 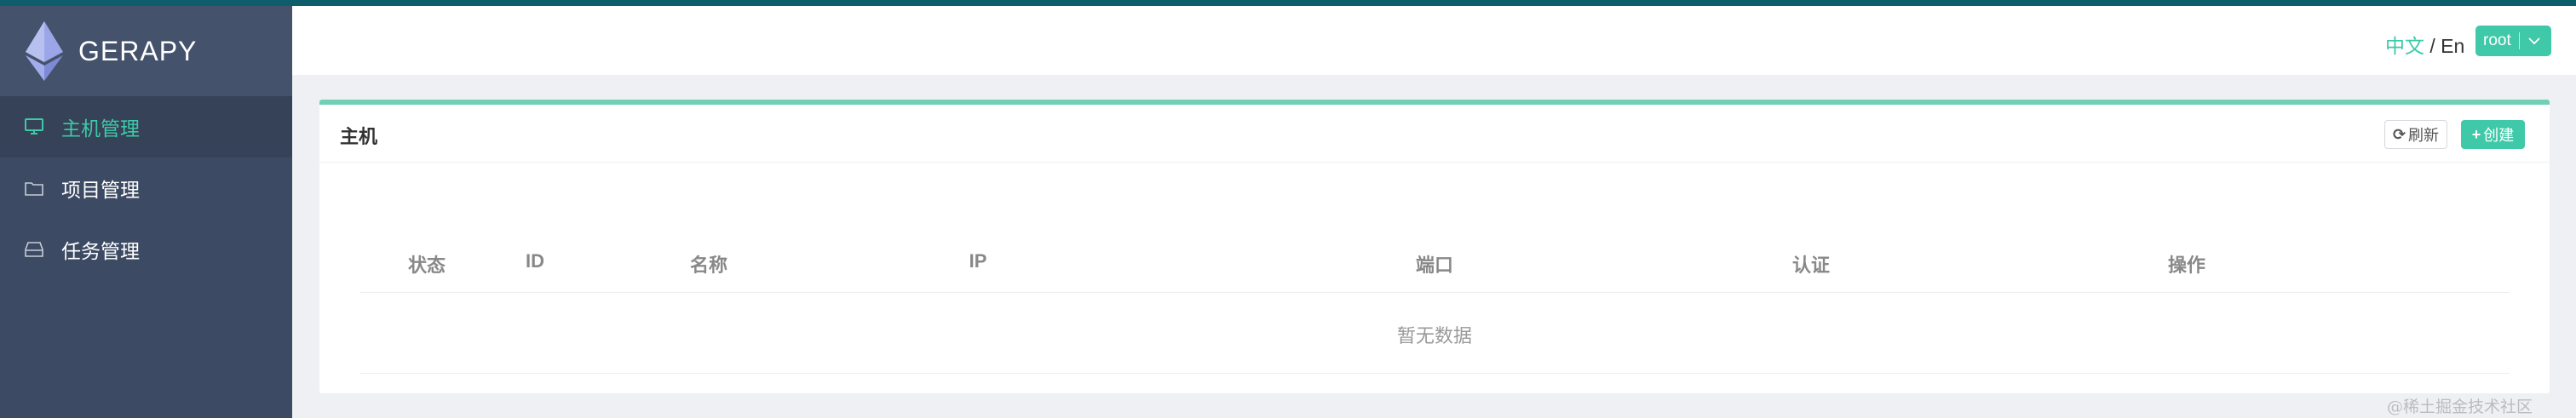 What do you see at coordinates (708, 266) in the screenshot?
I see `column-header-name: 名称` at bounding box center [708, 266].